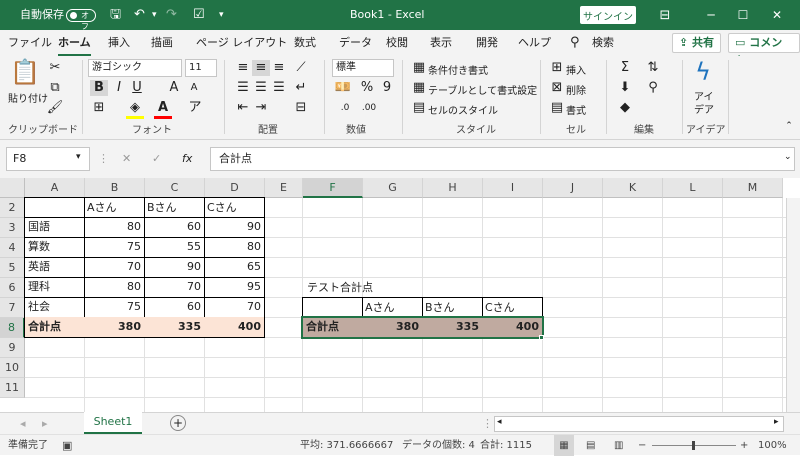  Describe the element at coordinates (642, 445) in the screenshot. I see `zoom-out-icon: −` at that location.